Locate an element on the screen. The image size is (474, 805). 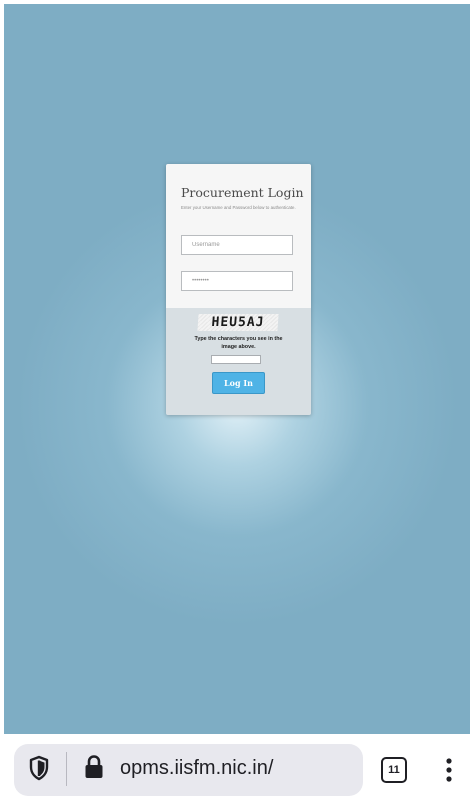
more-vertical-icon is located at coordinates (449, 770).